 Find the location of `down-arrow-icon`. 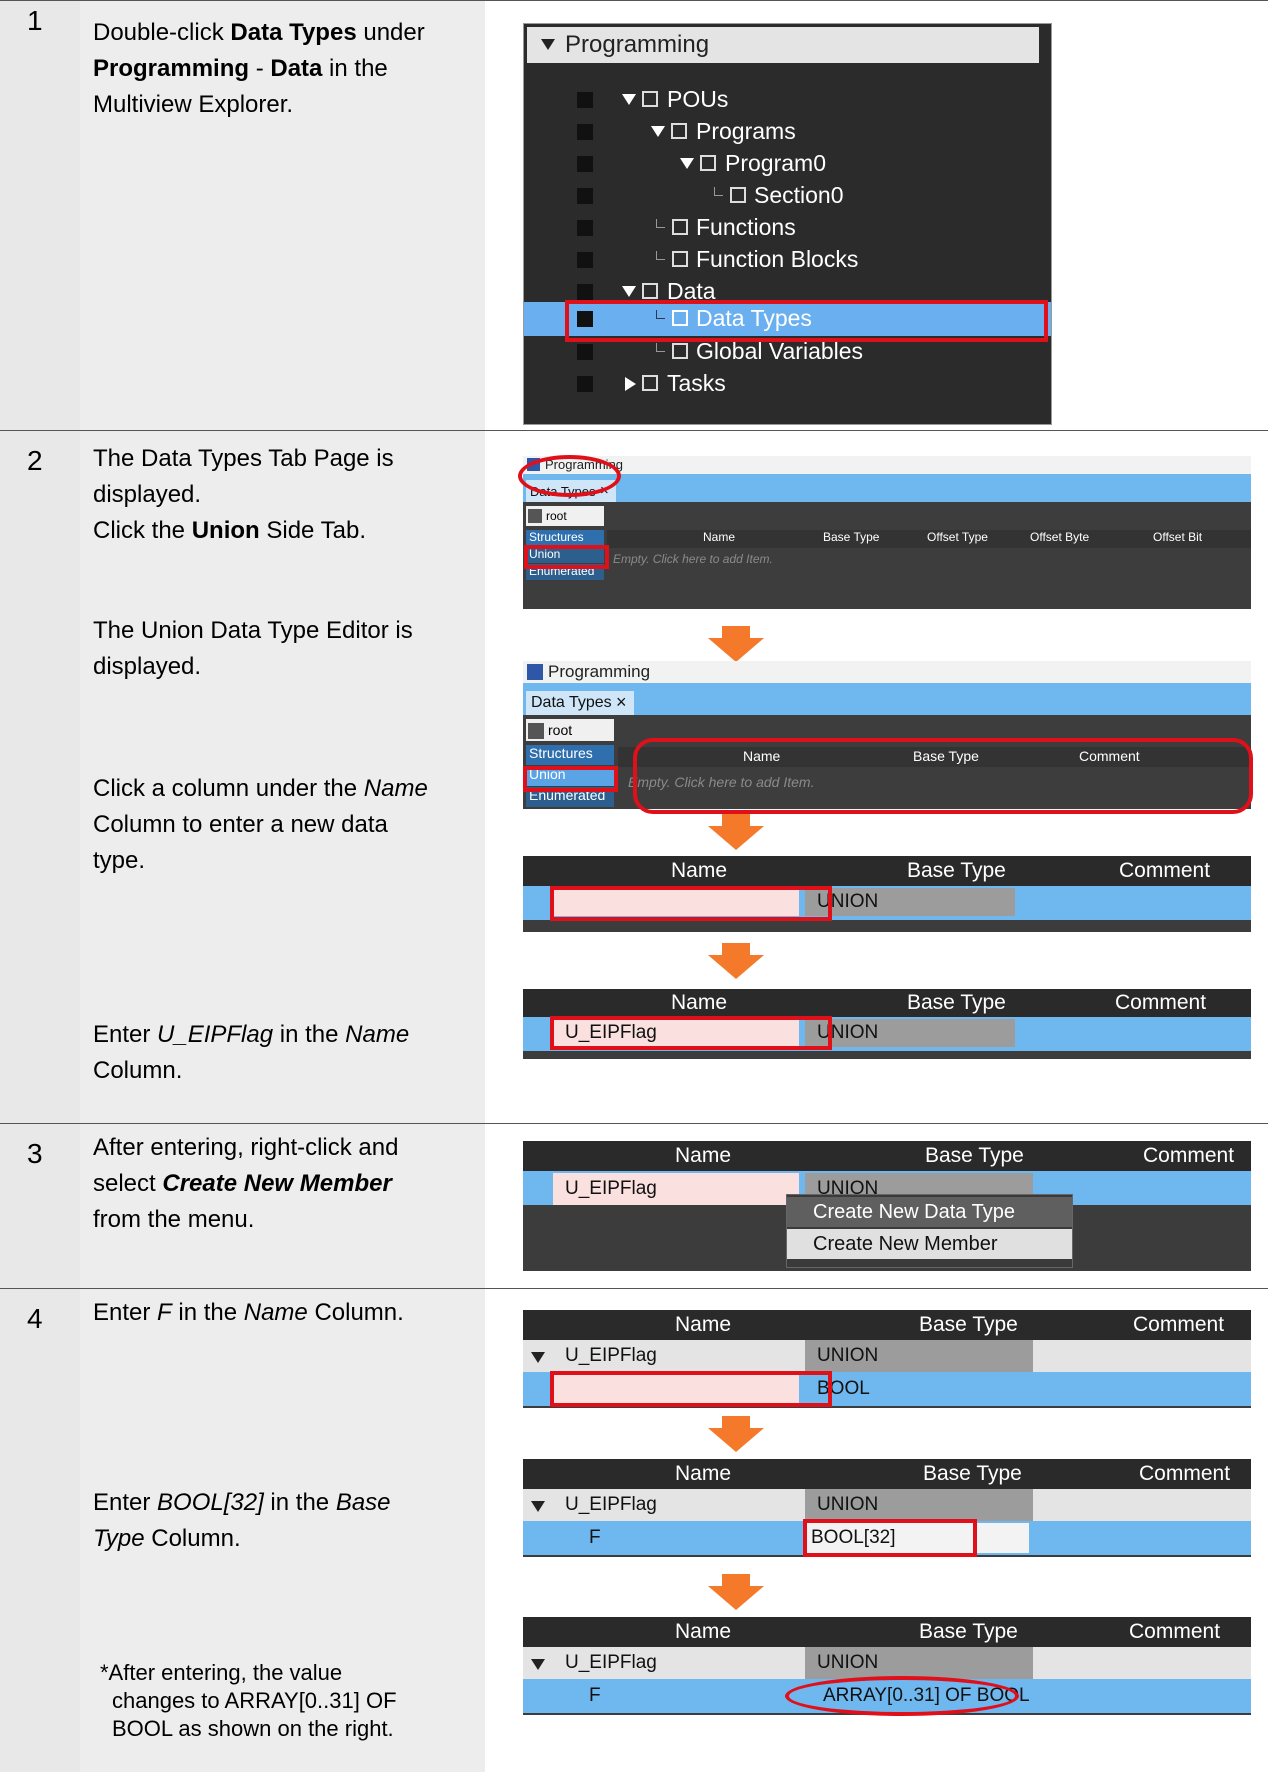

down-arrow-icon is located at coordinates (736, 961).